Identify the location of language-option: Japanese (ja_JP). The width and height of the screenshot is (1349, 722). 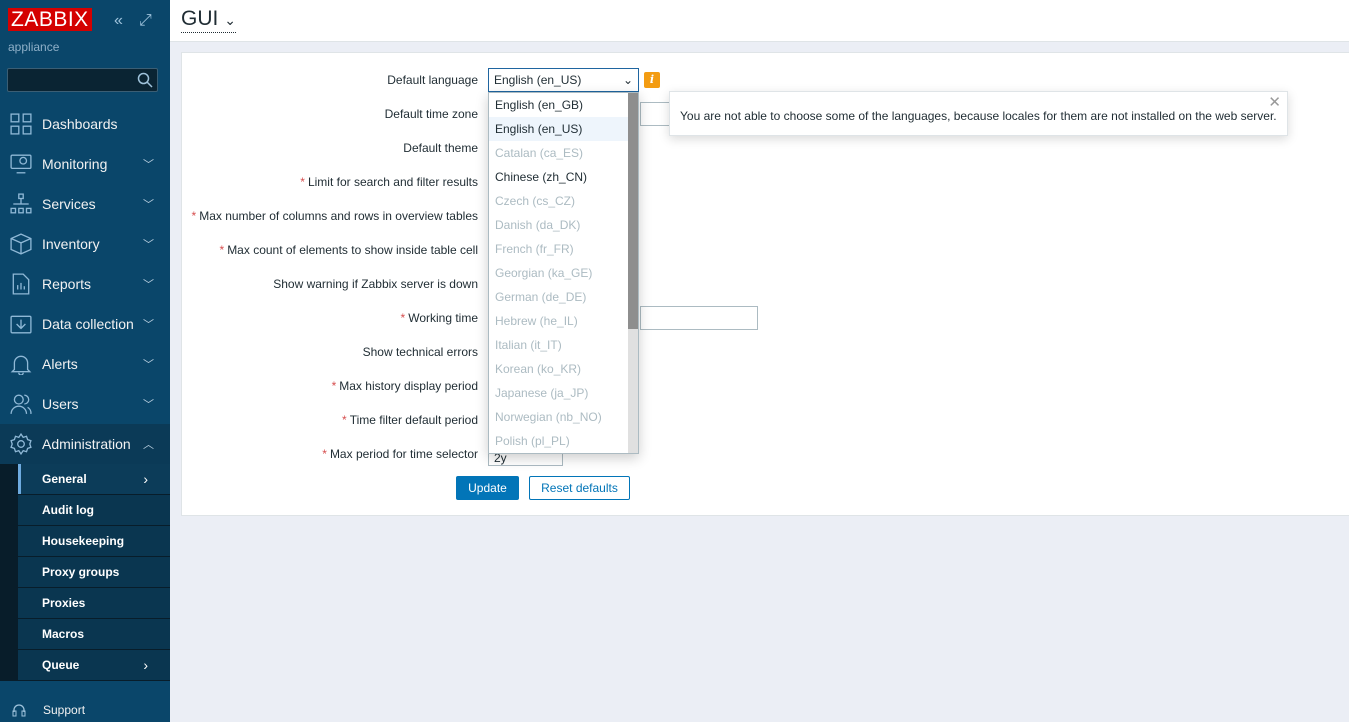
(542, 393).